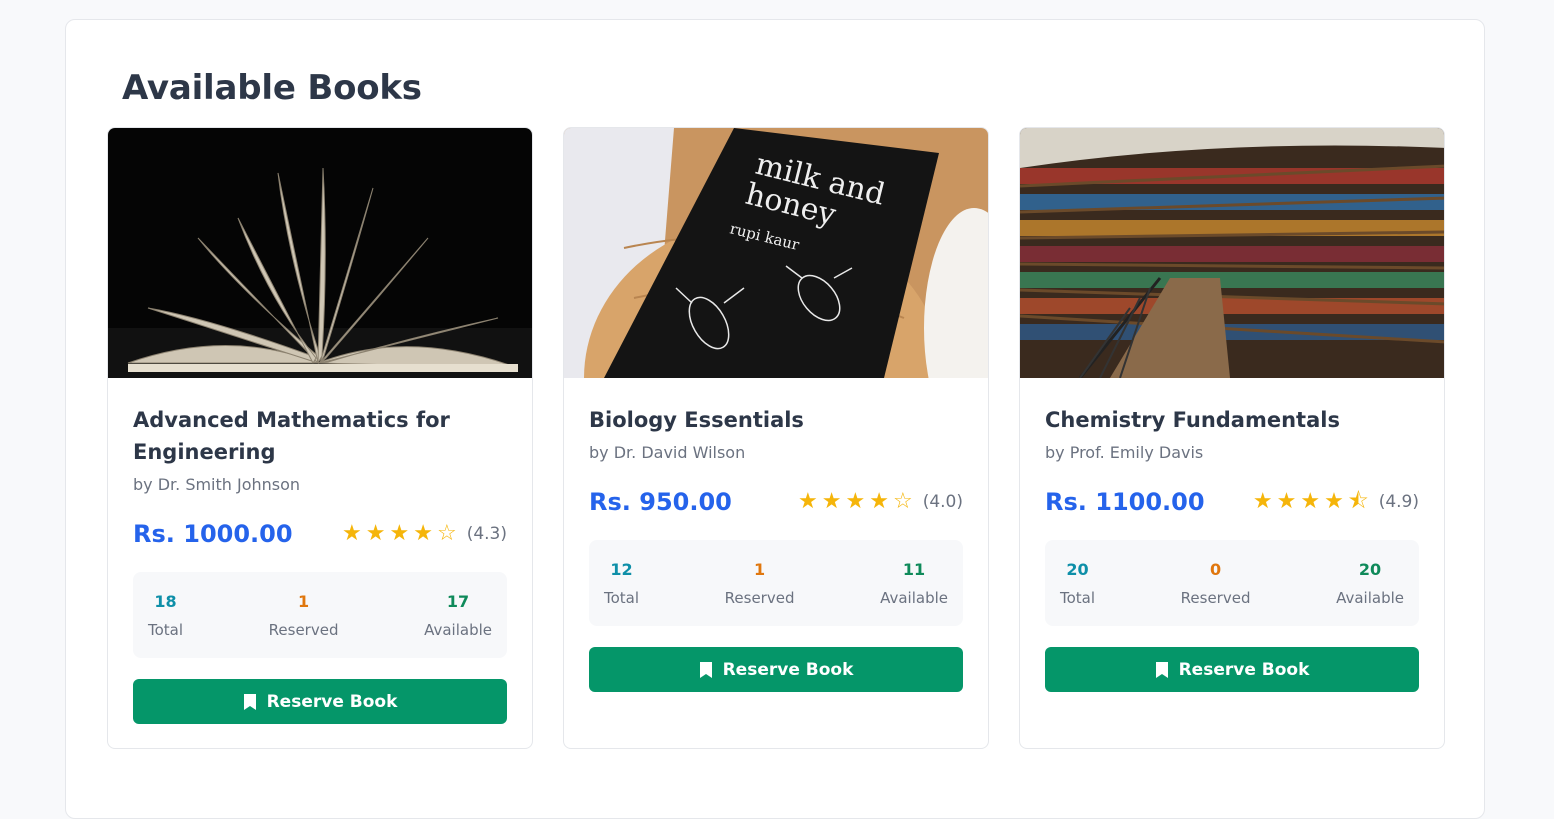 Image resolution: width=1554 pixels, height=819 pixels. What do you see at coordinates (776, 253) in the screenshot?
I see `book-cover-image: milk and honey rupi kaur` at bounding box center [776, 253].